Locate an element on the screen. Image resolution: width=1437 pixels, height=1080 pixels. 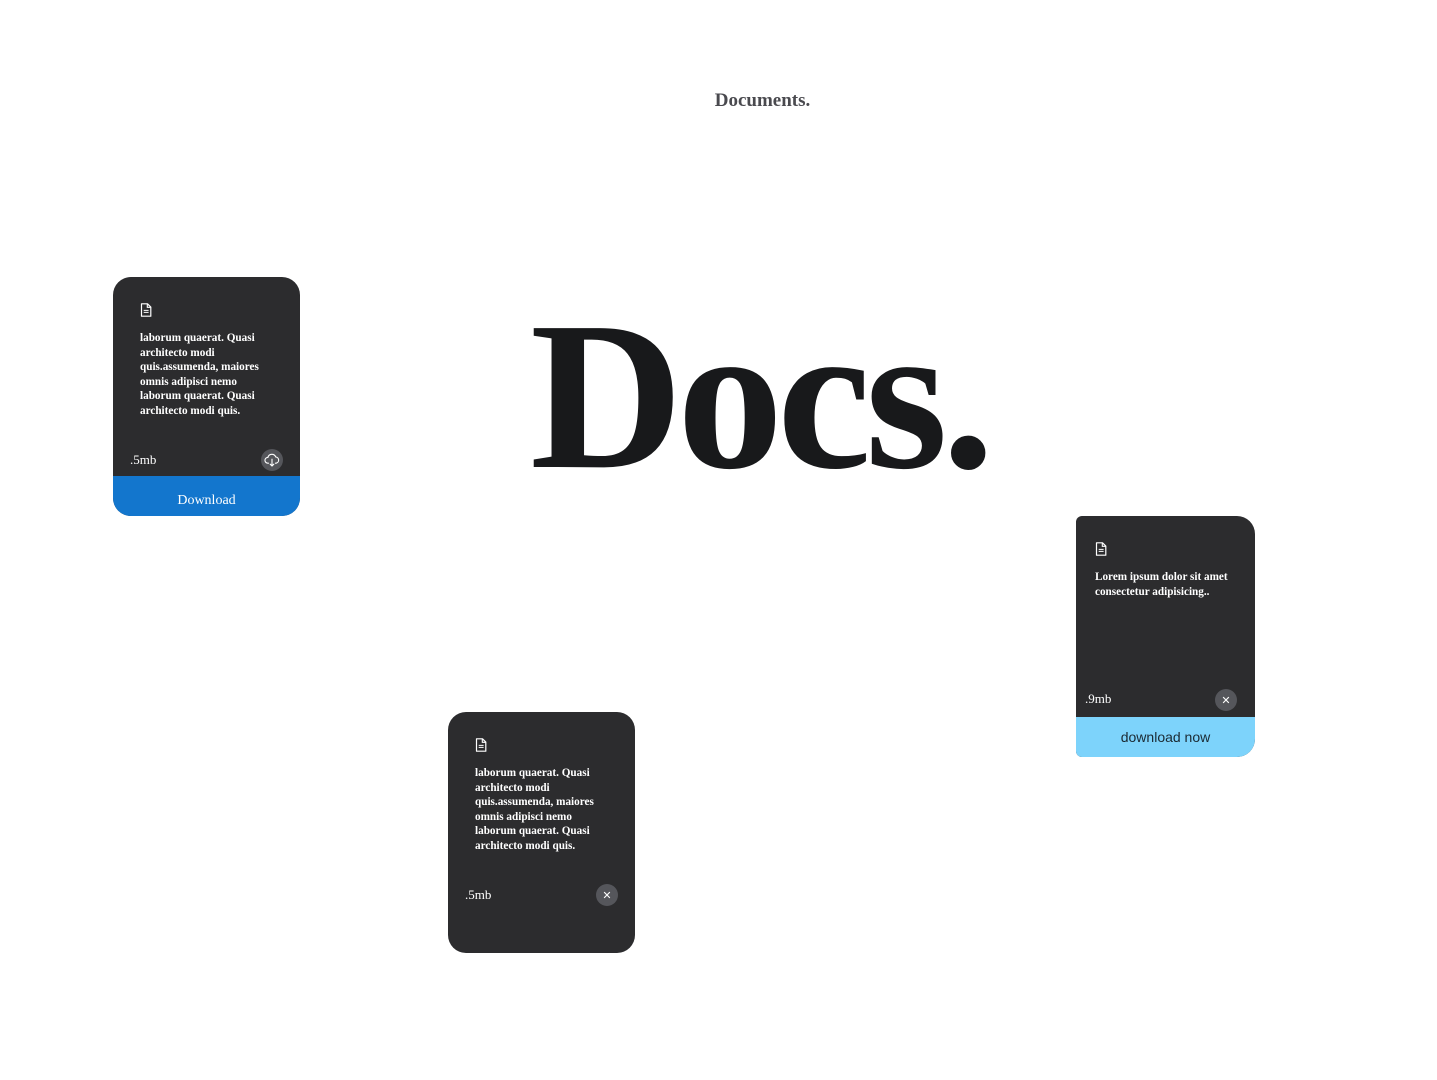
download-button: Download is located at coordinates (206, 496).